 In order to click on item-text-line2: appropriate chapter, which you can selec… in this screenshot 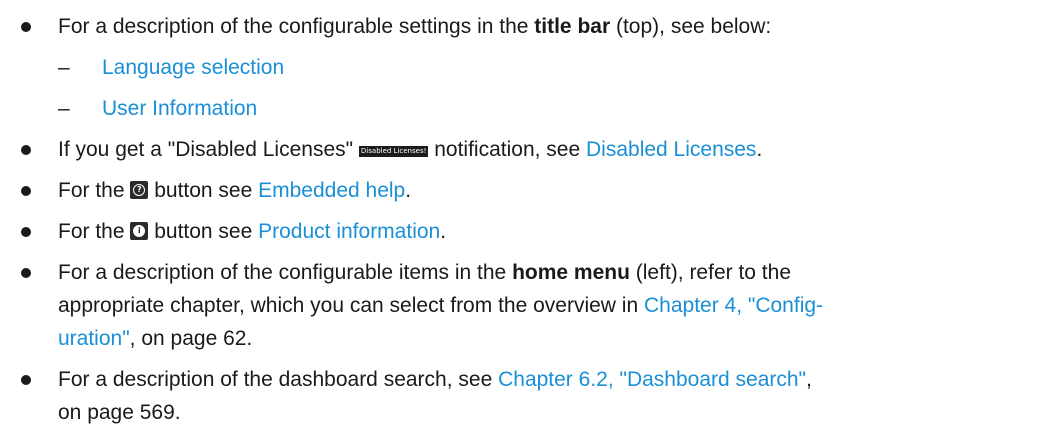, I will do `click(351, 305)`.